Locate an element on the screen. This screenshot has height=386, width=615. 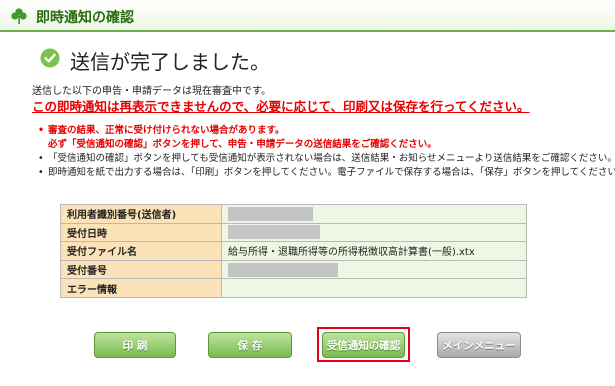
print-button: 印 刷 is located at coordinates (135, 345).